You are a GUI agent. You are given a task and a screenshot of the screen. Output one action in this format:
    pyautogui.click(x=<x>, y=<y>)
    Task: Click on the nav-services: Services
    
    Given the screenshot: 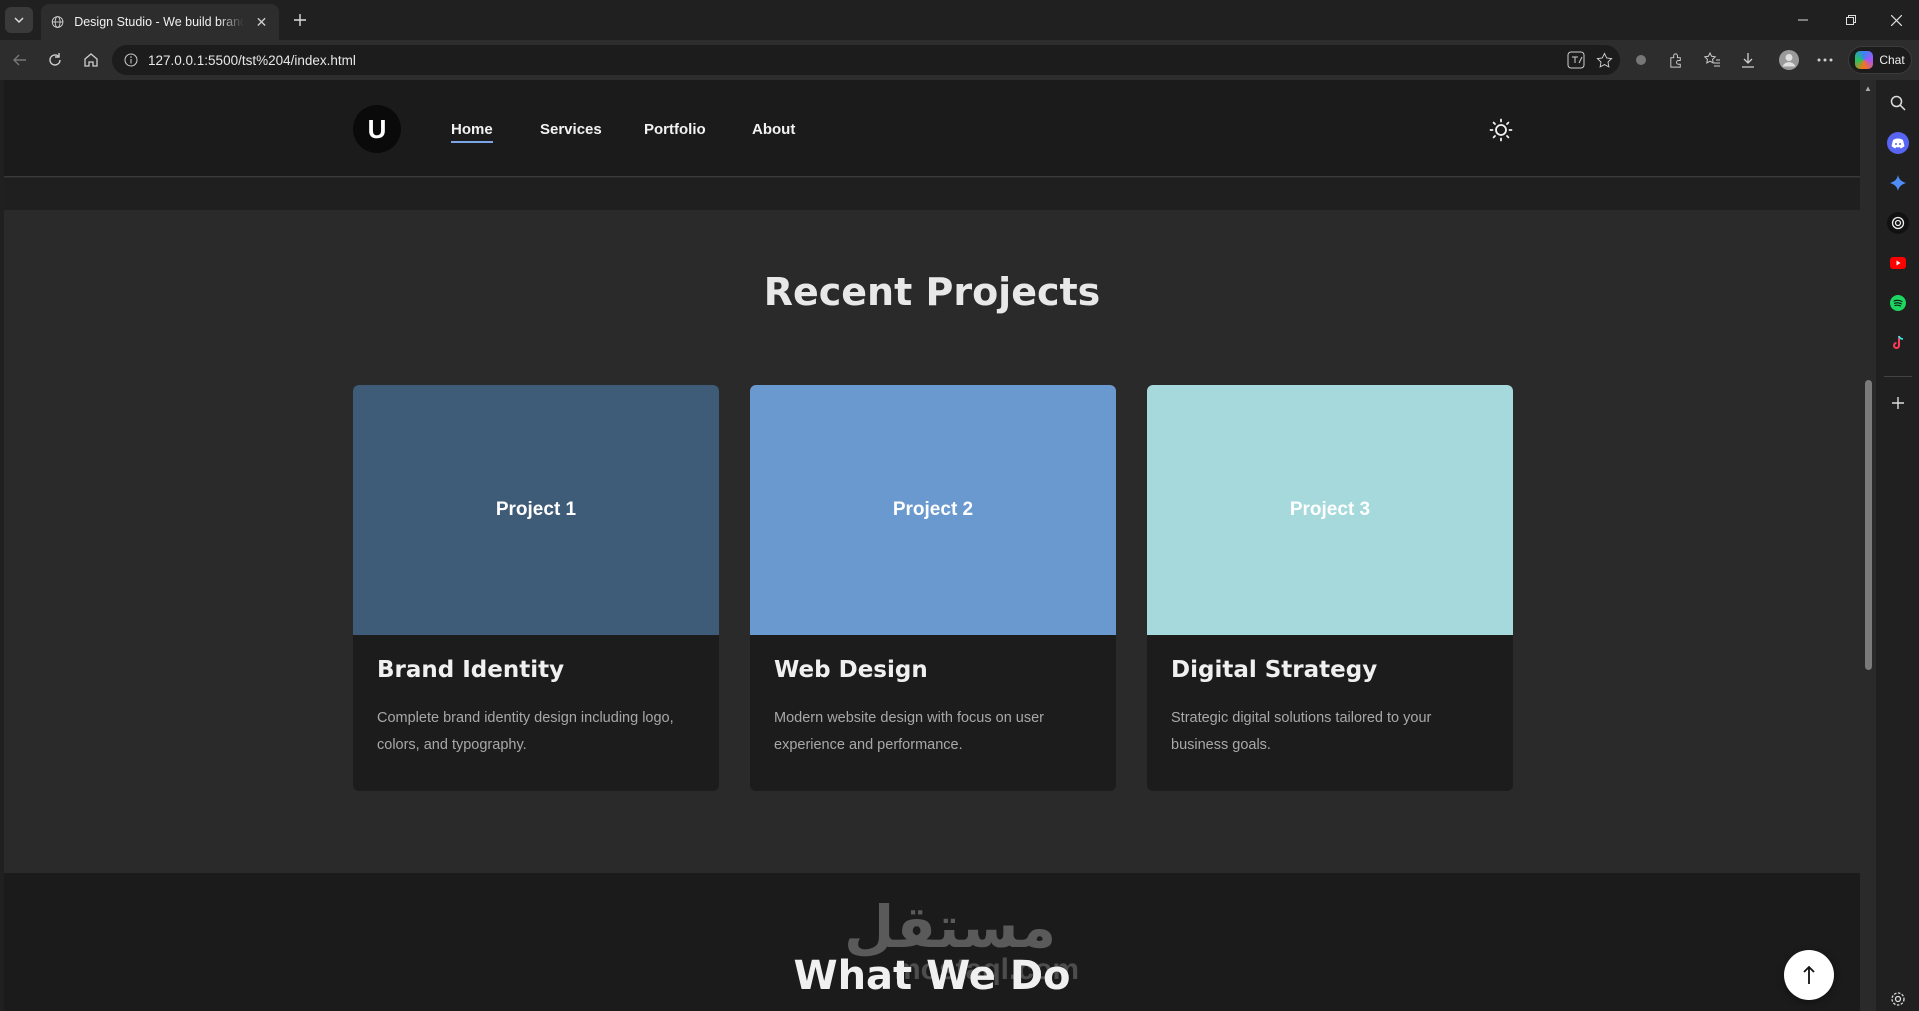 What is the action you would take?
    pyautogui.click(x=571, y=129)
    